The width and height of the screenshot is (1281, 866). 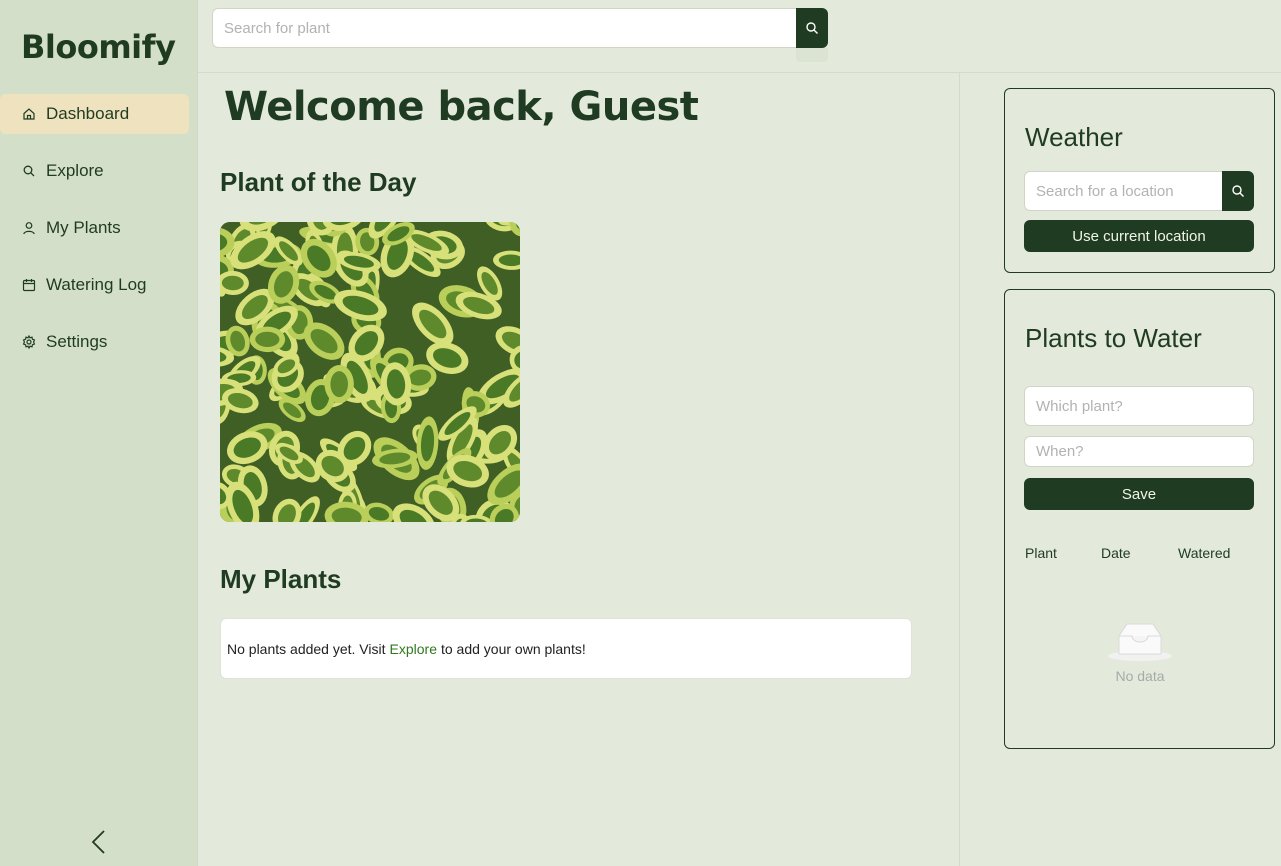 I want to click on plant-search-input, so click(x=504, y=28).